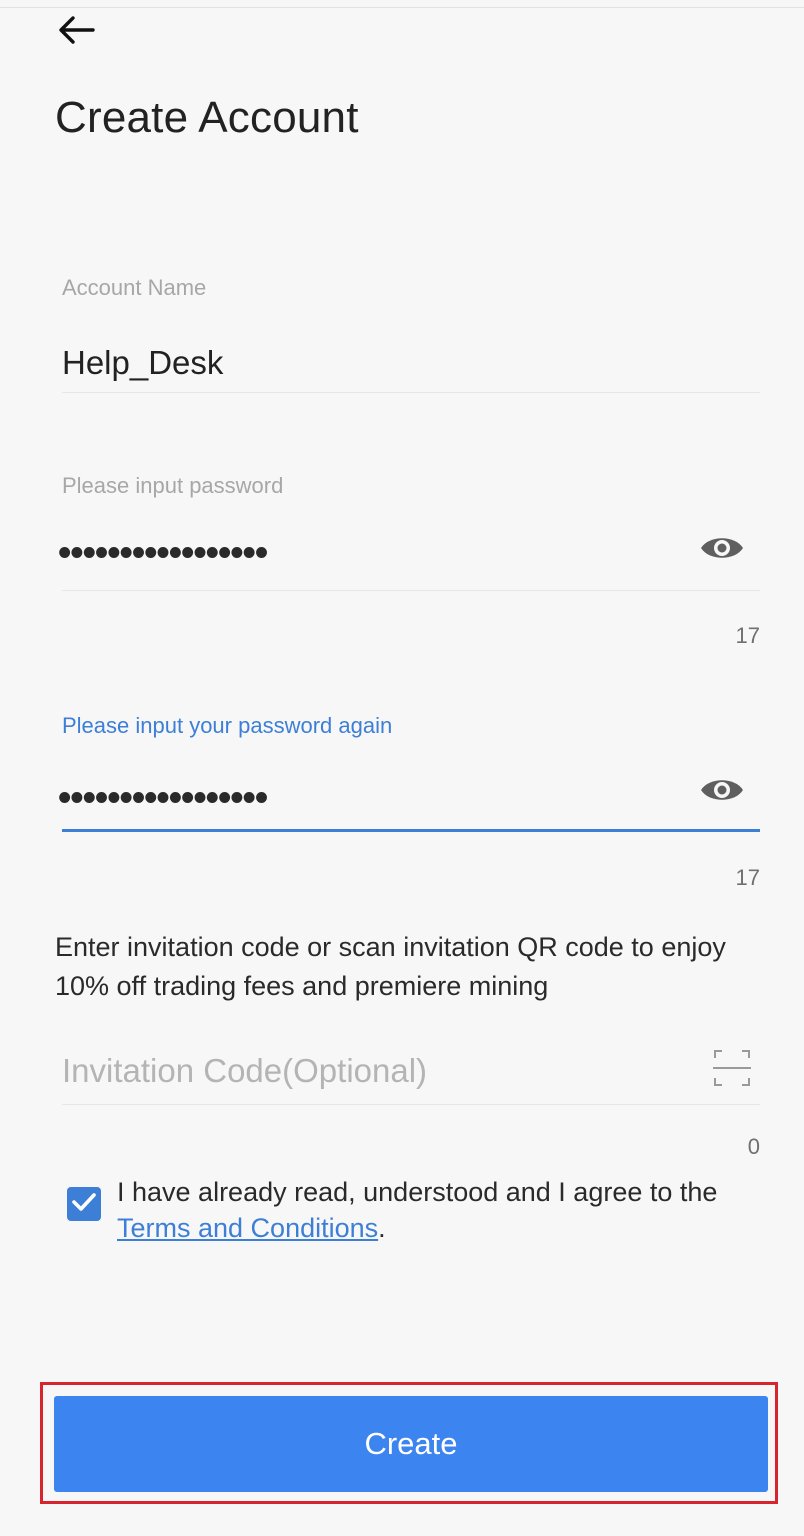  Describe the element at coordinates (142, 363) in the screenshot. I see `account-name-field: Help_Desk` at that location.